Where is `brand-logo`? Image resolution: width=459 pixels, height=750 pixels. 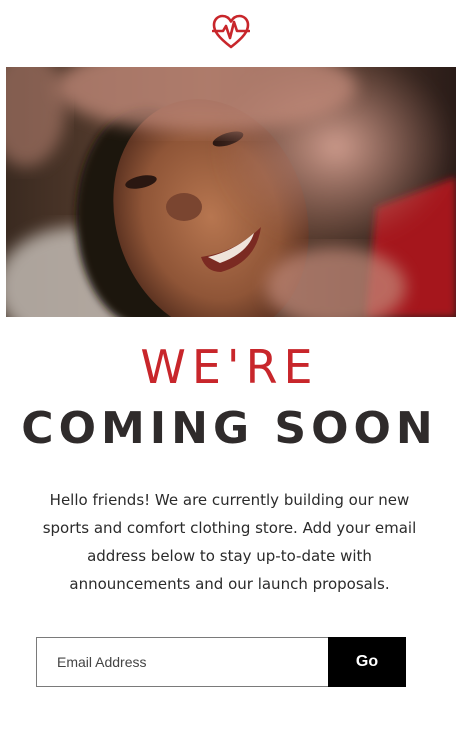
brand-logo is located at coordinates (231, 32).